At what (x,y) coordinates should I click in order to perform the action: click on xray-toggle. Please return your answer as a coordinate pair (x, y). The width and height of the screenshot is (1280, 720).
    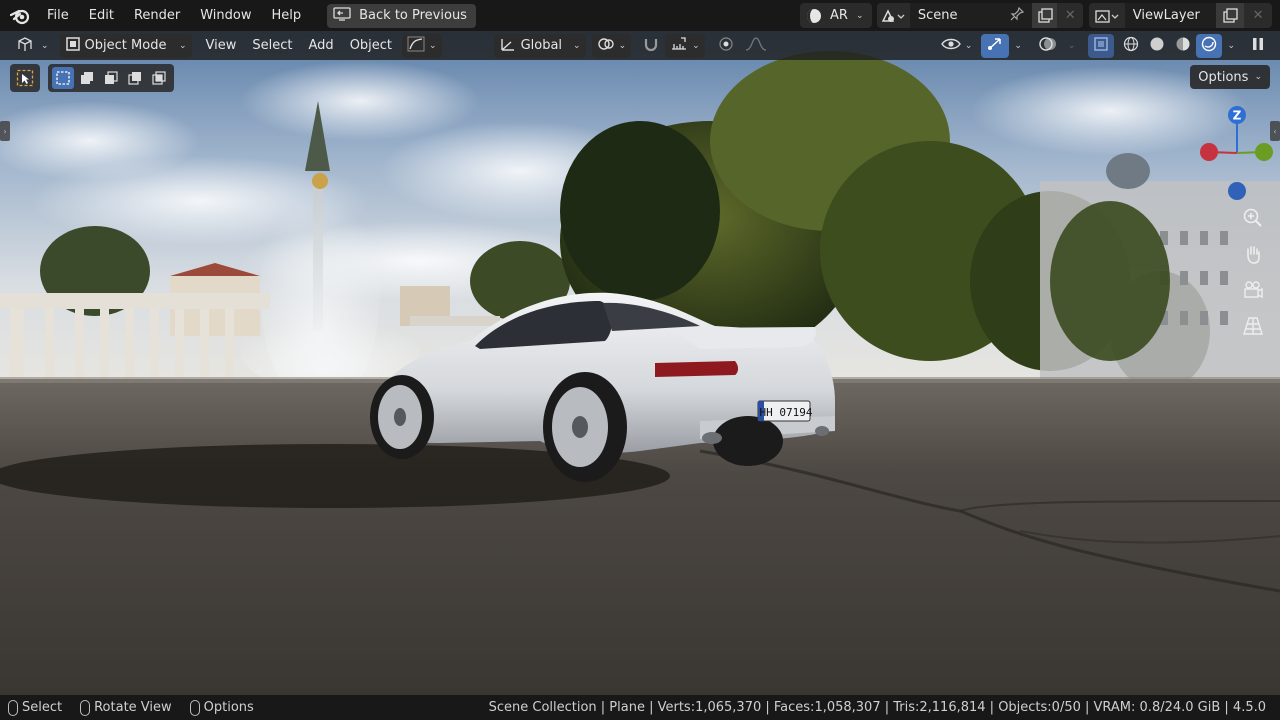
    Looking at the image, I should click on (1101, 45).